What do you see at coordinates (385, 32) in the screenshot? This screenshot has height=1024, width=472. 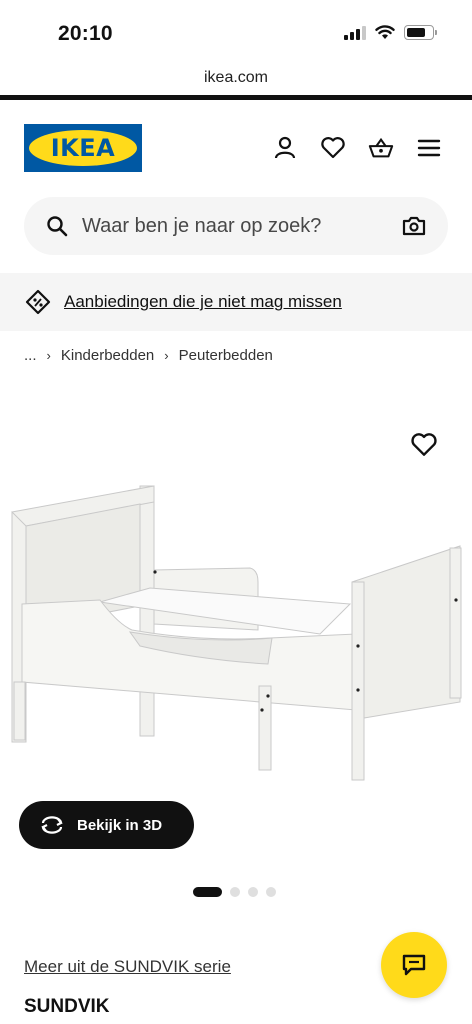 I see `wifi-icon` at bounding box center [385, 32].